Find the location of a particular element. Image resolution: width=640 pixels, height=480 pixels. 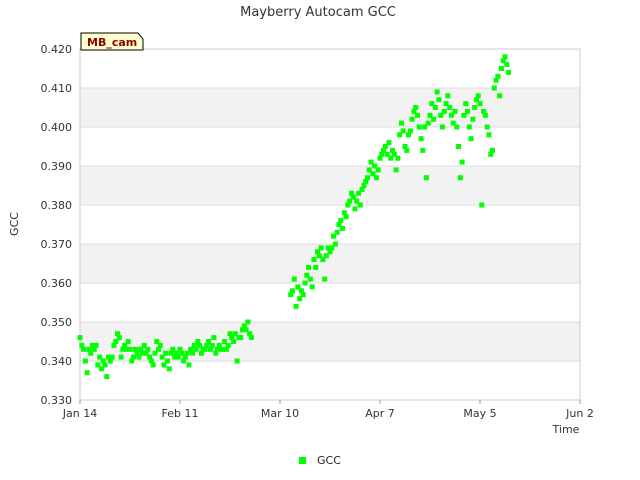

y-tick-label: 0.370 is located at coordinates (57, 244).